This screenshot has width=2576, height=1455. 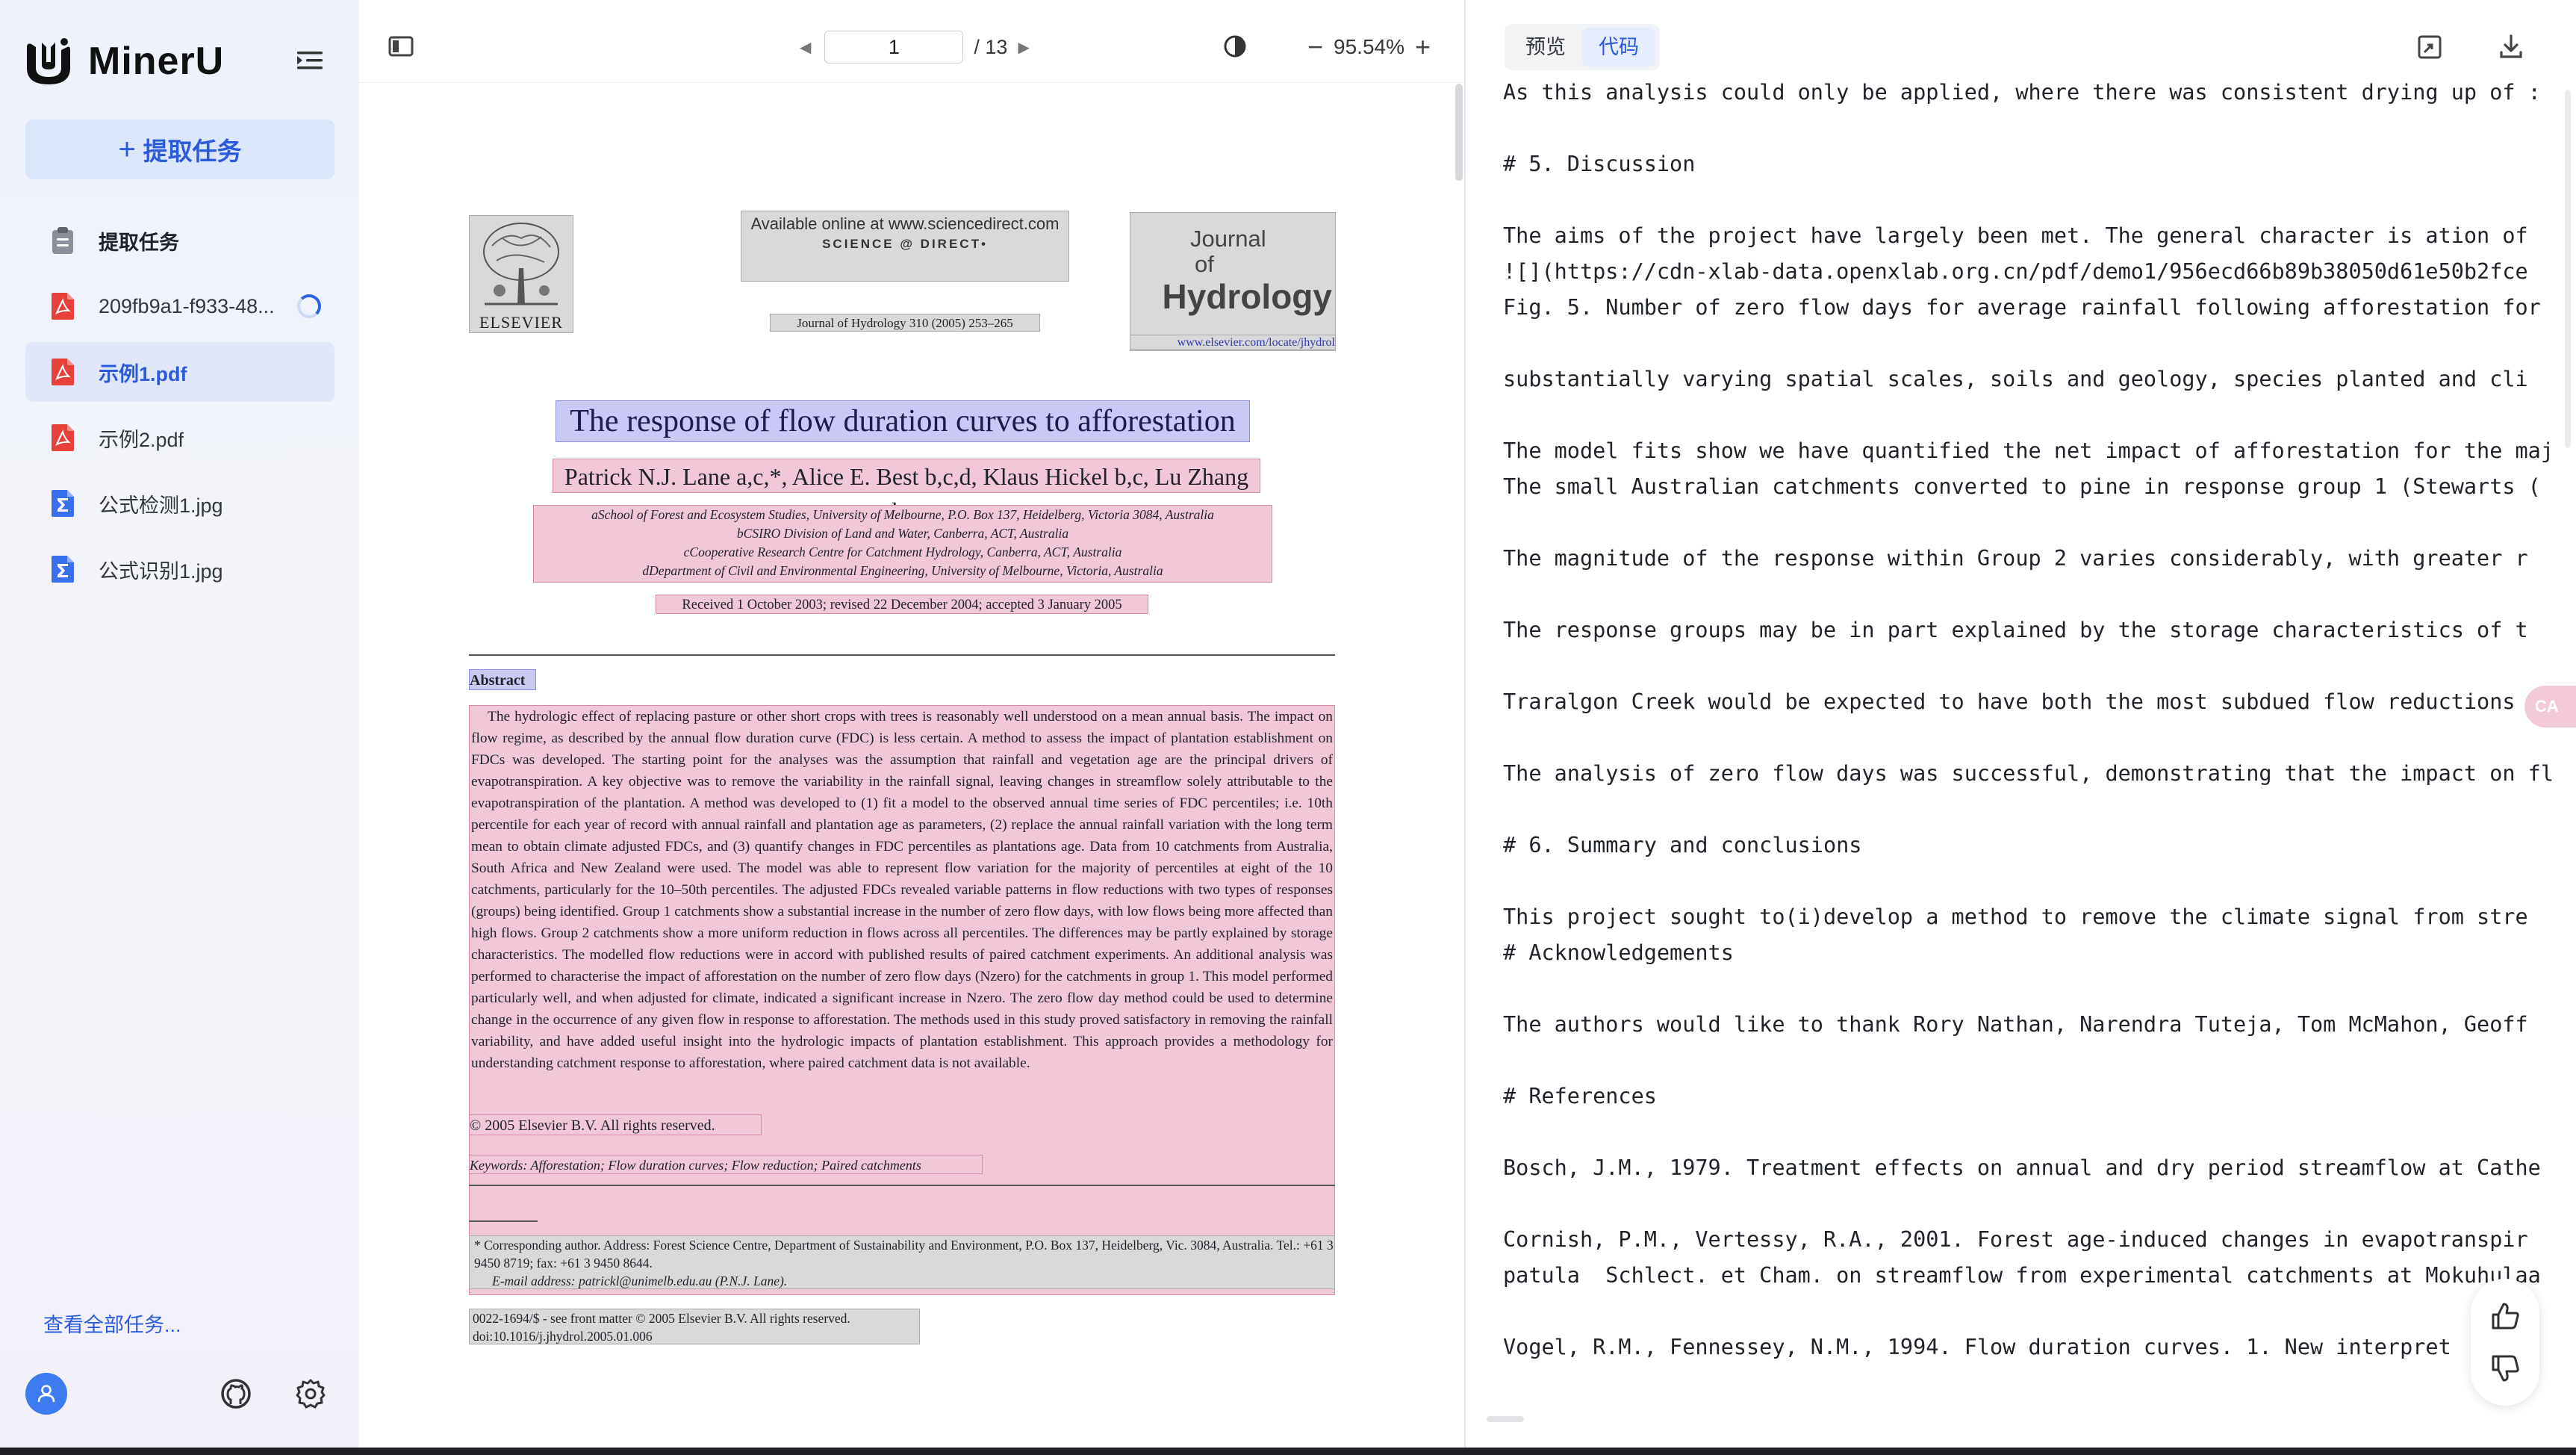 What do you see at coordinates (236, 1393) in the screenshot?
I see `github-icon` at bounding box center [236, 1393].